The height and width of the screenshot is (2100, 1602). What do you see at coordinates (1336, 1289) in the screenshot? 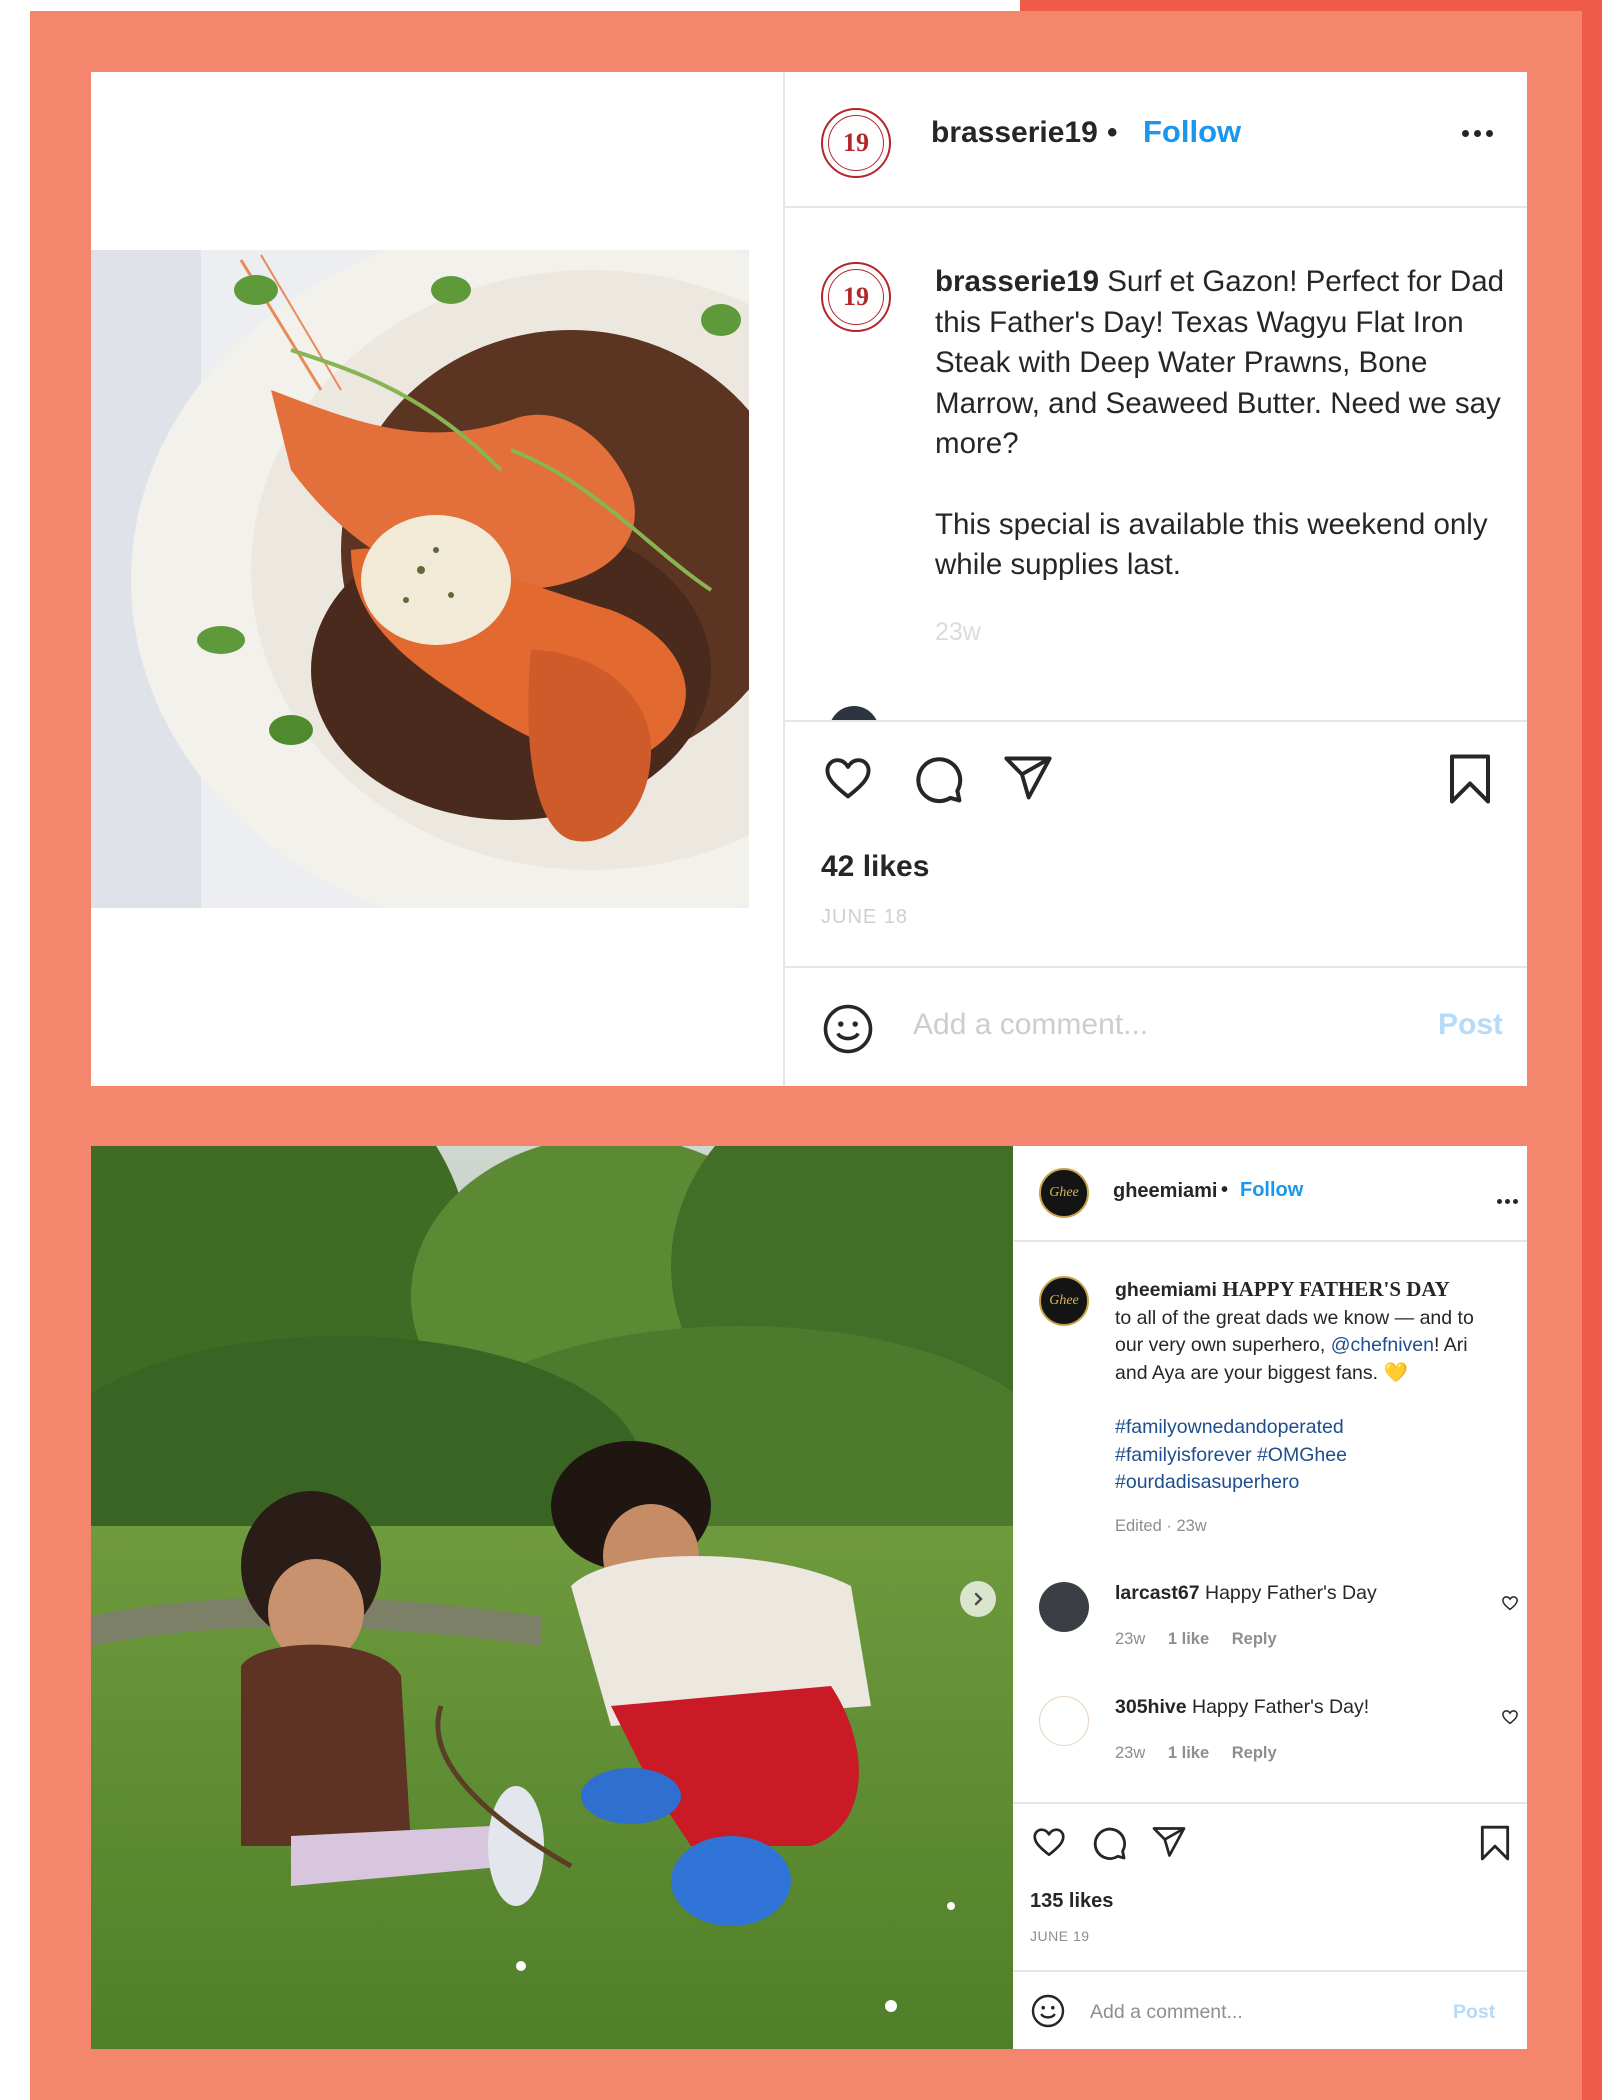
I see `caption-headline: HAPPY FATHER'S DAY` at bounding box center [1336, 1289].